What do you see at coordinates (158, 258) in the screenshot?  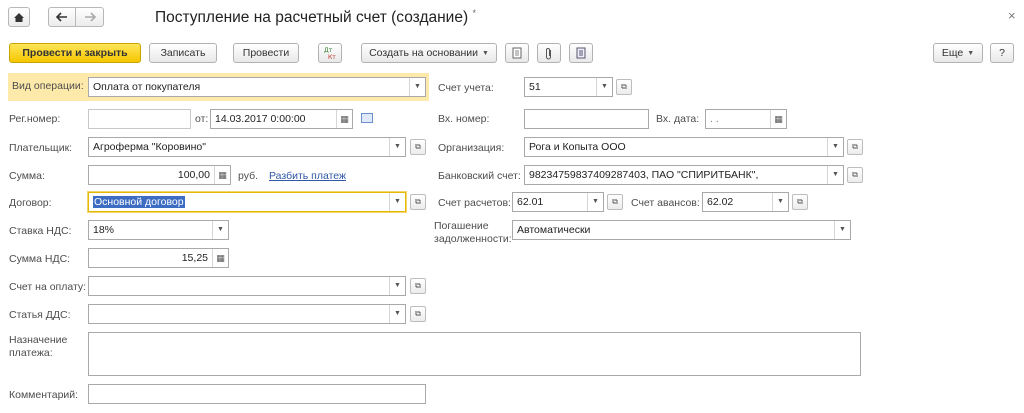 I see `vat-amount-field: 15,25 ▦` at bounding box center [158, 258].